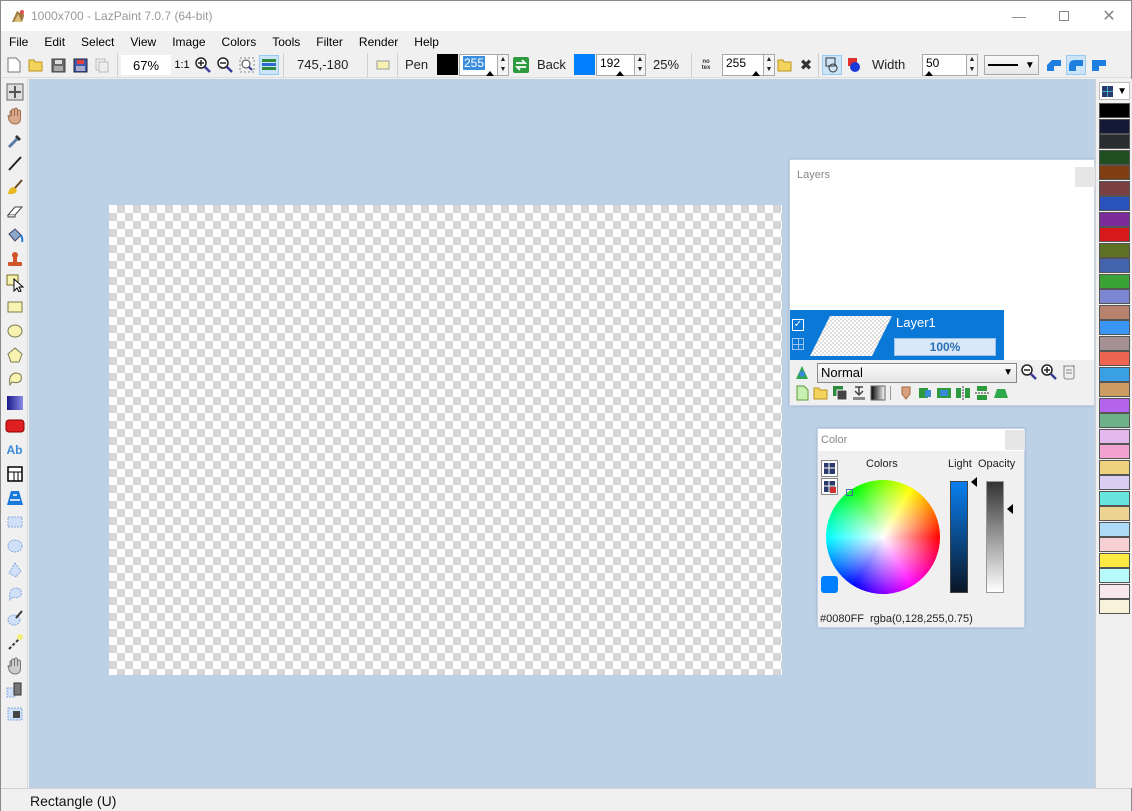  What do you see at coordinates (36, 65) in the screenshot?
I see `open-file-button` at bounding box center [36, 65].